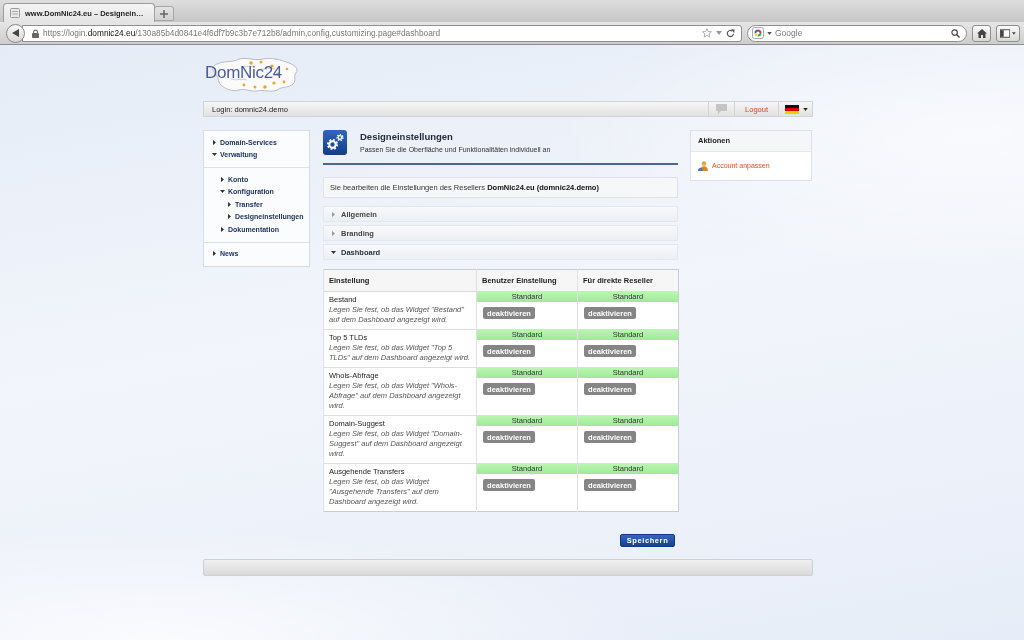  I want to click on flag-icon, so click(792, 109).